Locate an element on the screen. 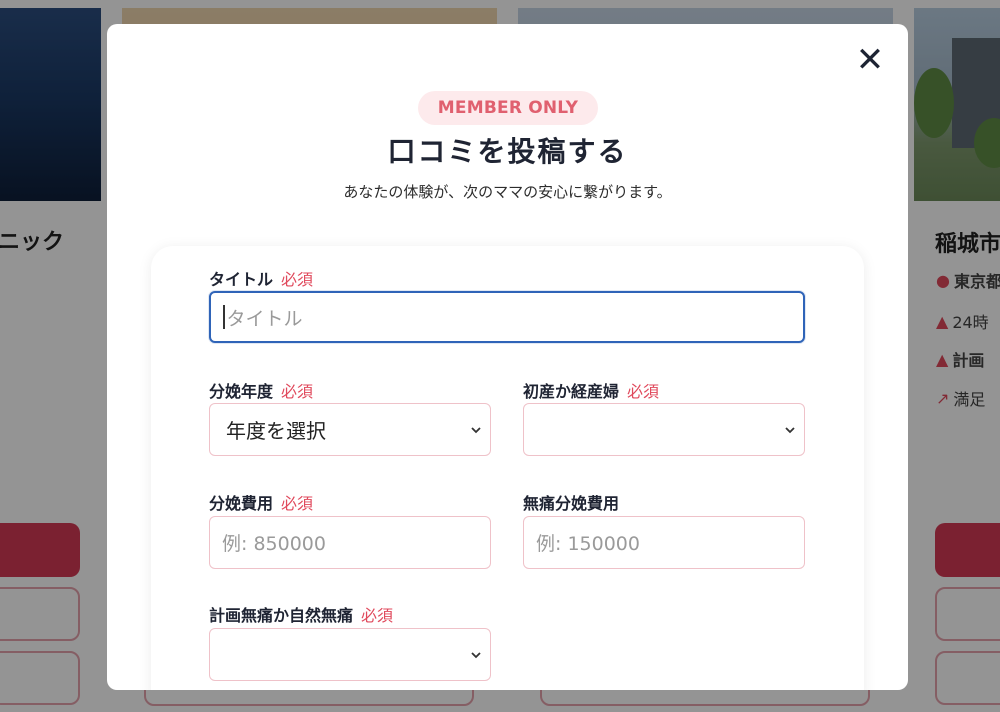  painless-type-label: 計画無痛か自然無痛 必須 is located at coordinates (301, 614).